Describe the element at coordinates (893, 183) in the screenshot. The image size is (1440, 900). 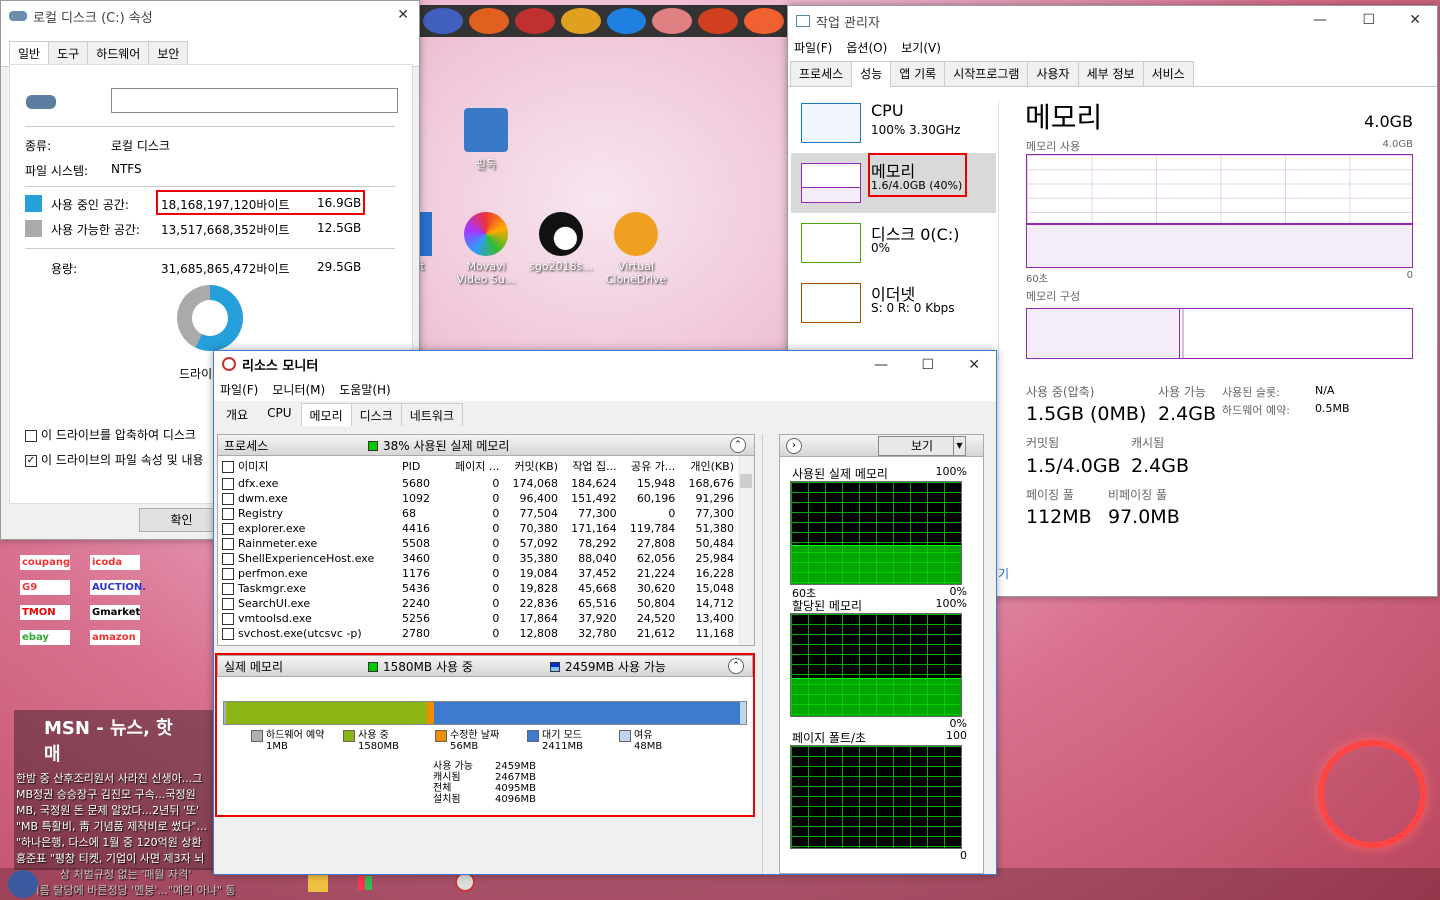
I see `side-memory: 메모리 1.6/4.0GB (40%)` at that location.